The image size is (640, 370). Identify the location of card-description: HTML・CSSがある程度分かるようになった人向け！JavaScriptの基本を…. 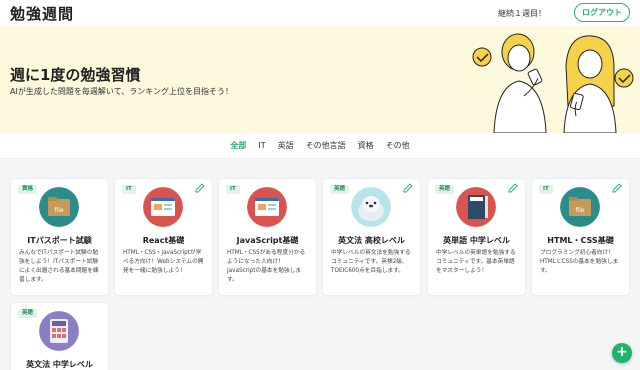
(266, 266).